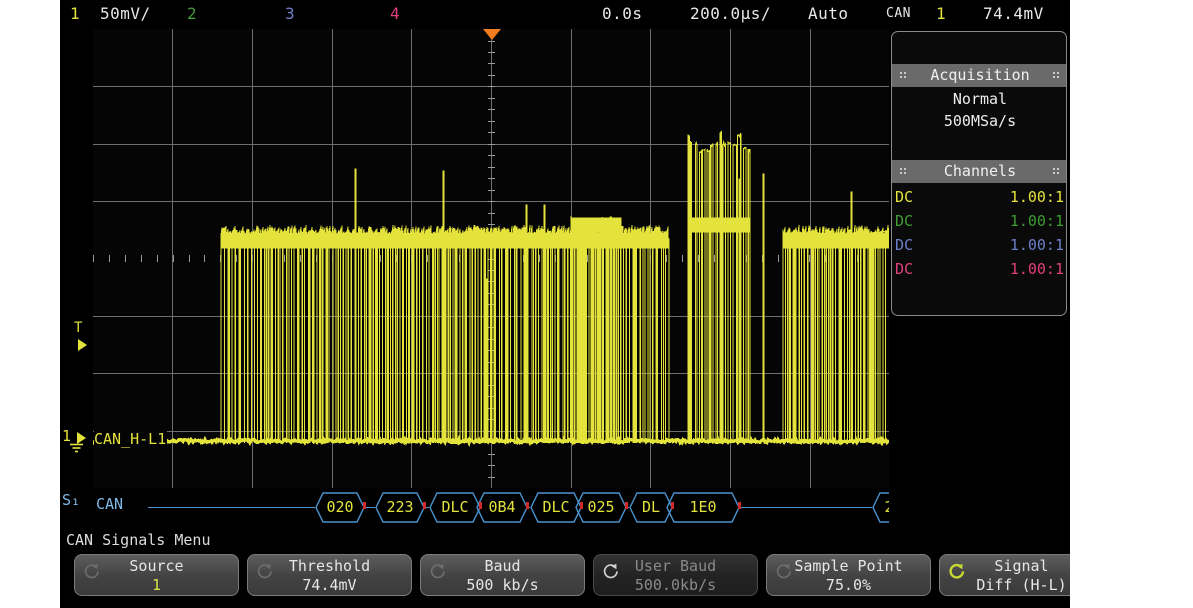 This screenshot has height=608, width=1193. What do you see at coordinates (898, 13) in the screenshot?
I see `status-trigger-type: CAN` at bounding box center [898, 13].